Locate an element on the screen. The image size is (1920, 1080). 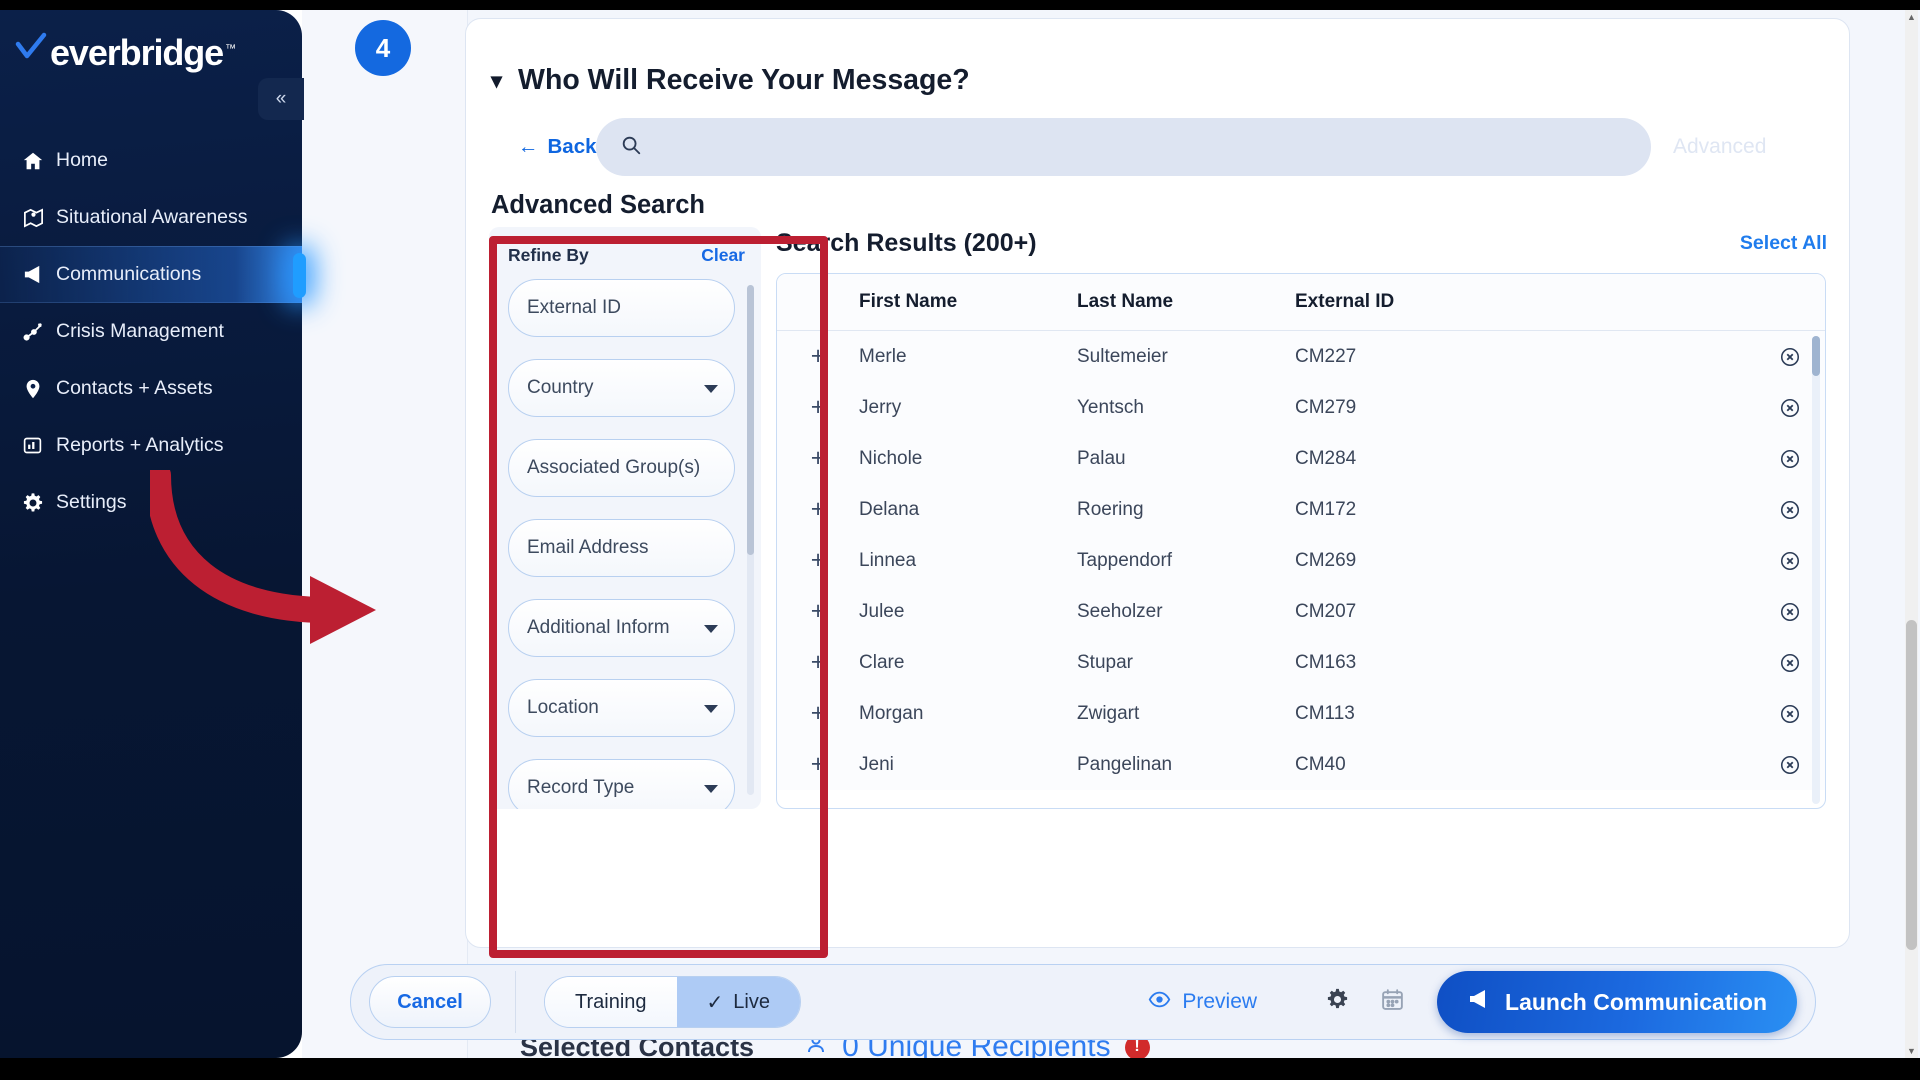
column-header-last-name: Last Name is located at coordinates (1125, 301).